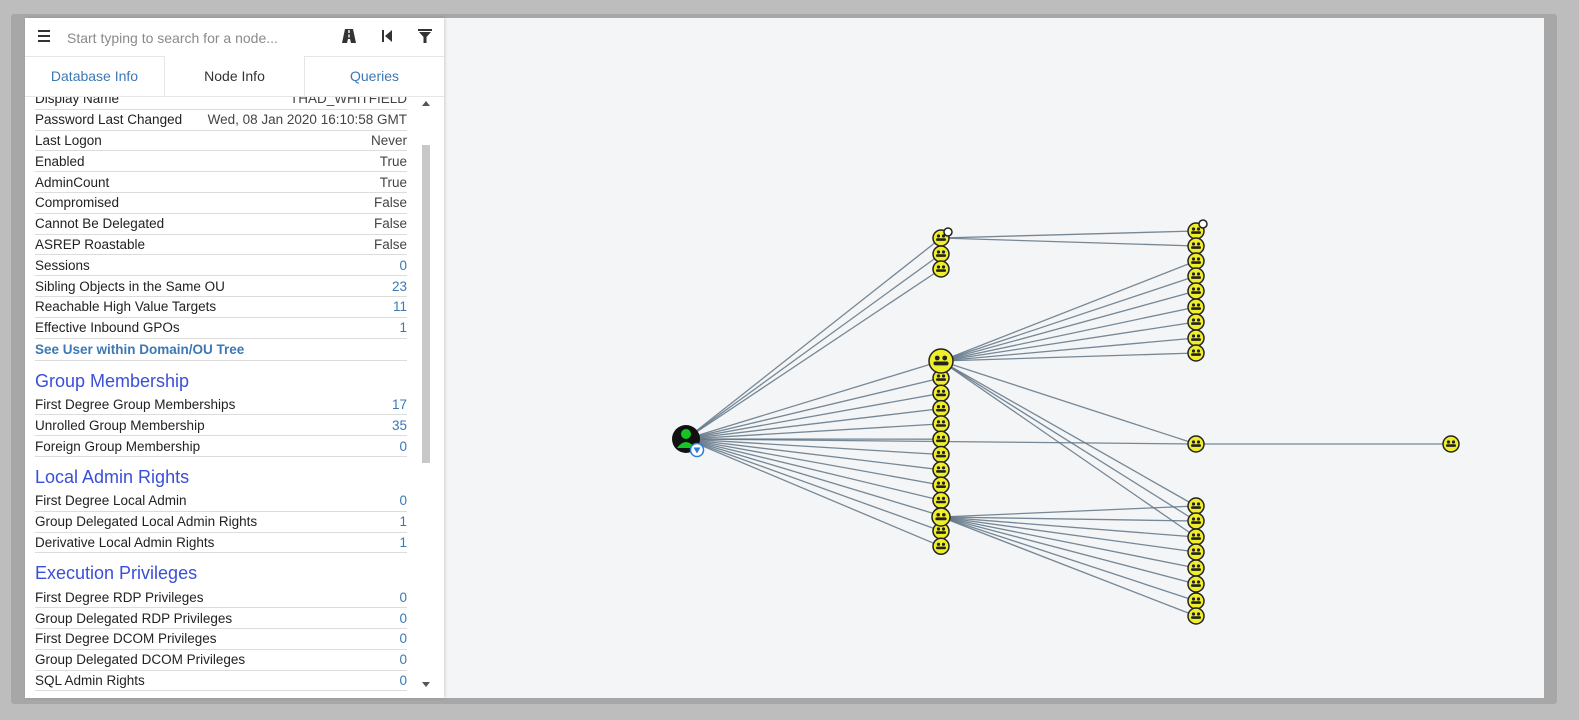 This screenshot has width=1579, height=720. I want to click on property-value: Never, so click(388, 140).